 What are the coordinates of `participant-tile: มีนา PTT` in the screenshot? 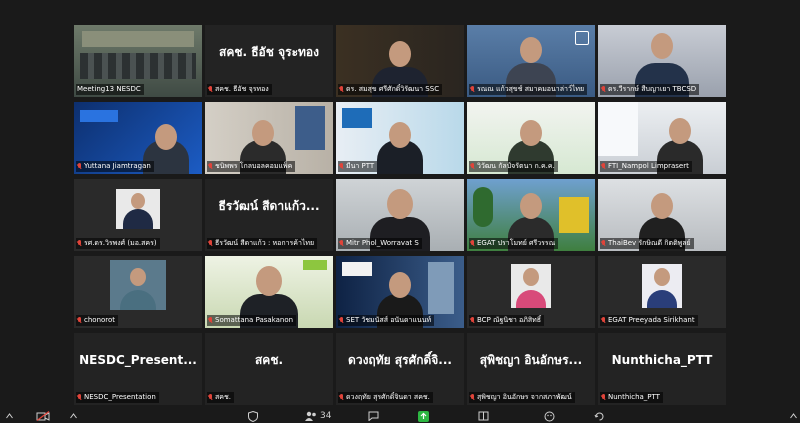 It's located at (400, 138).